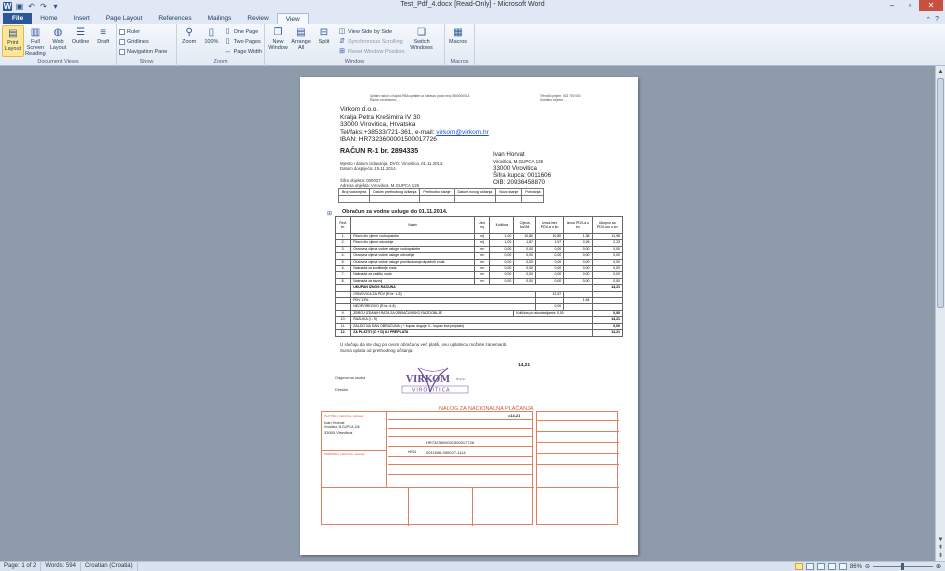 This screenshot has height=571, width=945. What do you see at coordinates (422, 40) in the screenshot?
I see `switch-windows-button: ❏ Switch Windows` at bounding box center [422, 40].